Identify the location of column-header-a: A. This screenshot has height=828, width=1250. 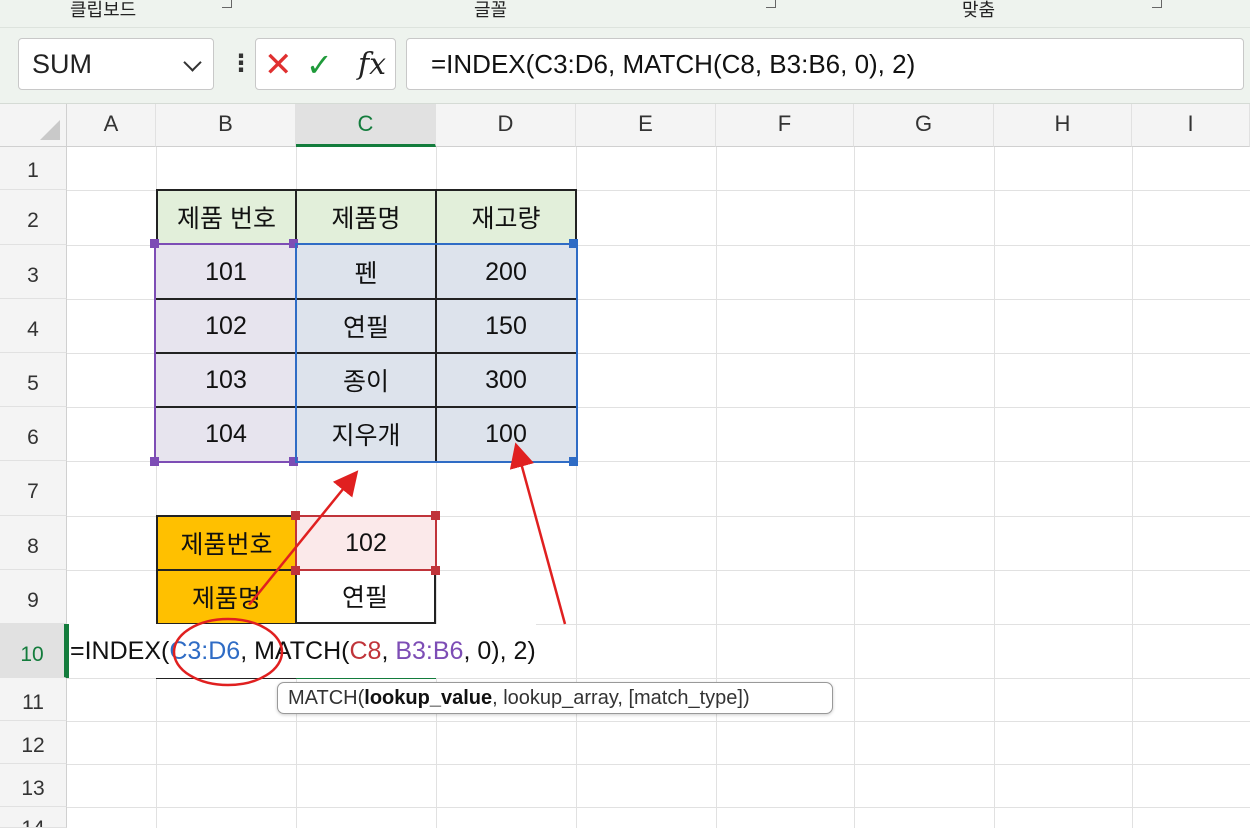
(111, 125).